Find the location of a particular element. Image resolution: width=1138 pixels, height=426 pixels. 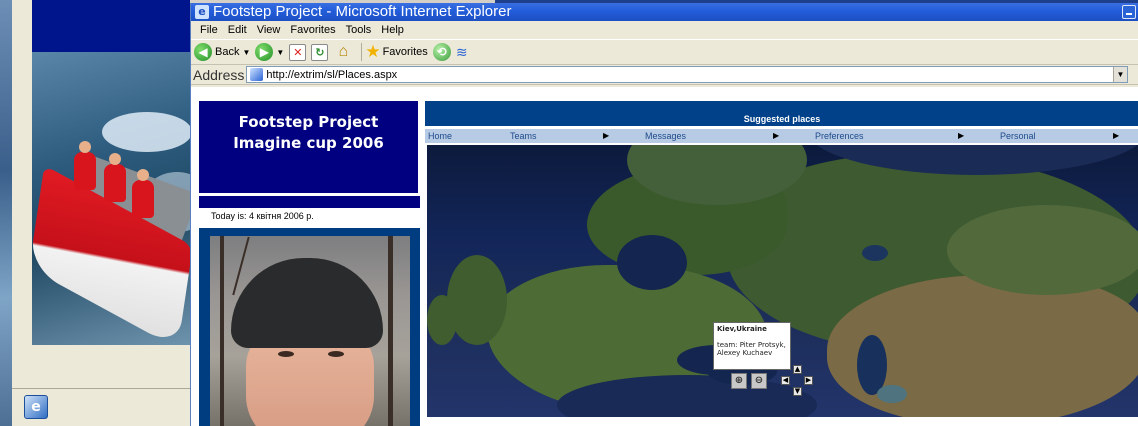

media-button: ≋ is located at coordinates (462, 52).